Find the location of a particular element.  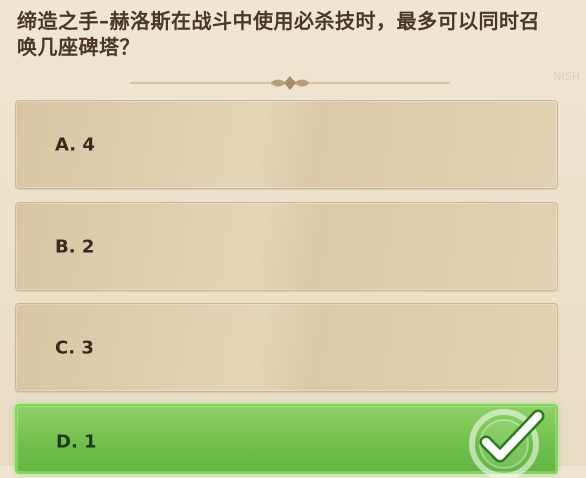

option-d-correct: D. 1 is located at coordinates (286, 441).